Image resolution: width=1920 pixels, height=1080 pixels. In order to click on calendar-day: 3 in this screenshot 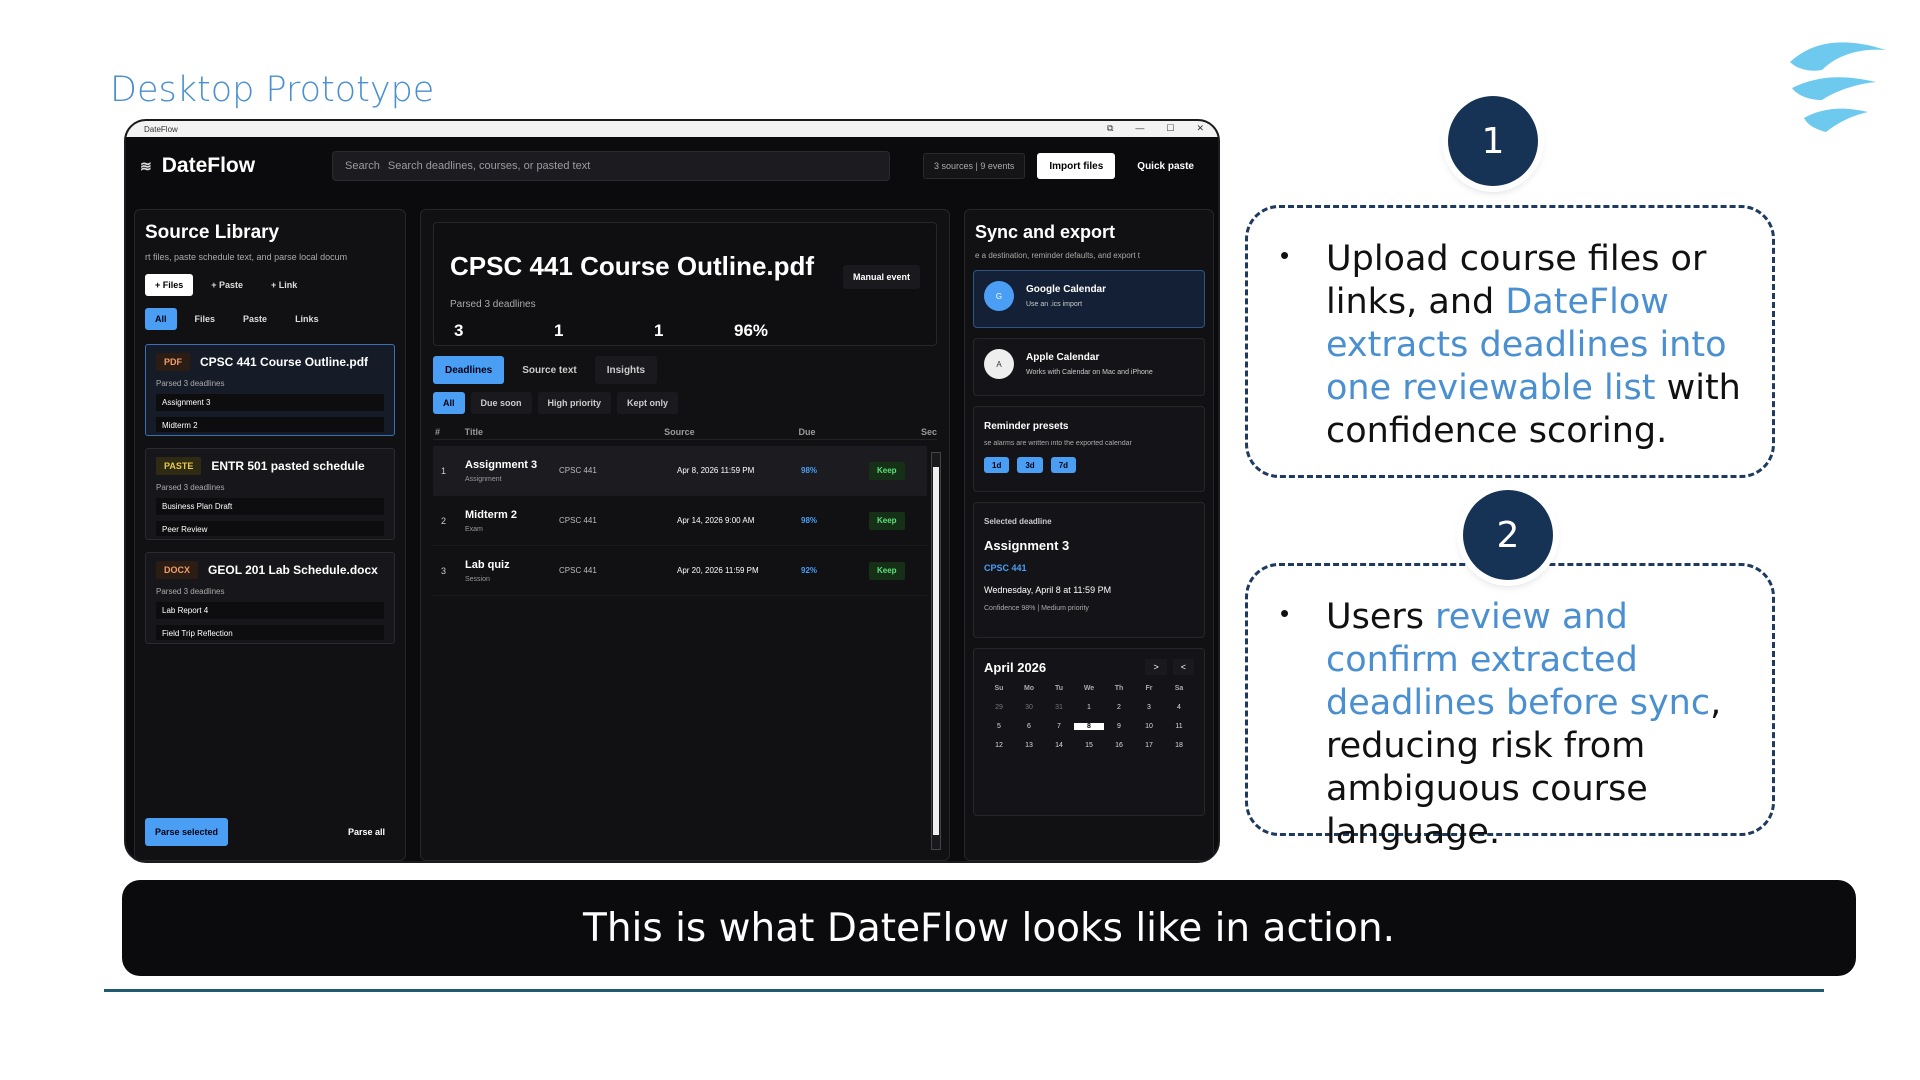, I will do `click(1149, 707)`.